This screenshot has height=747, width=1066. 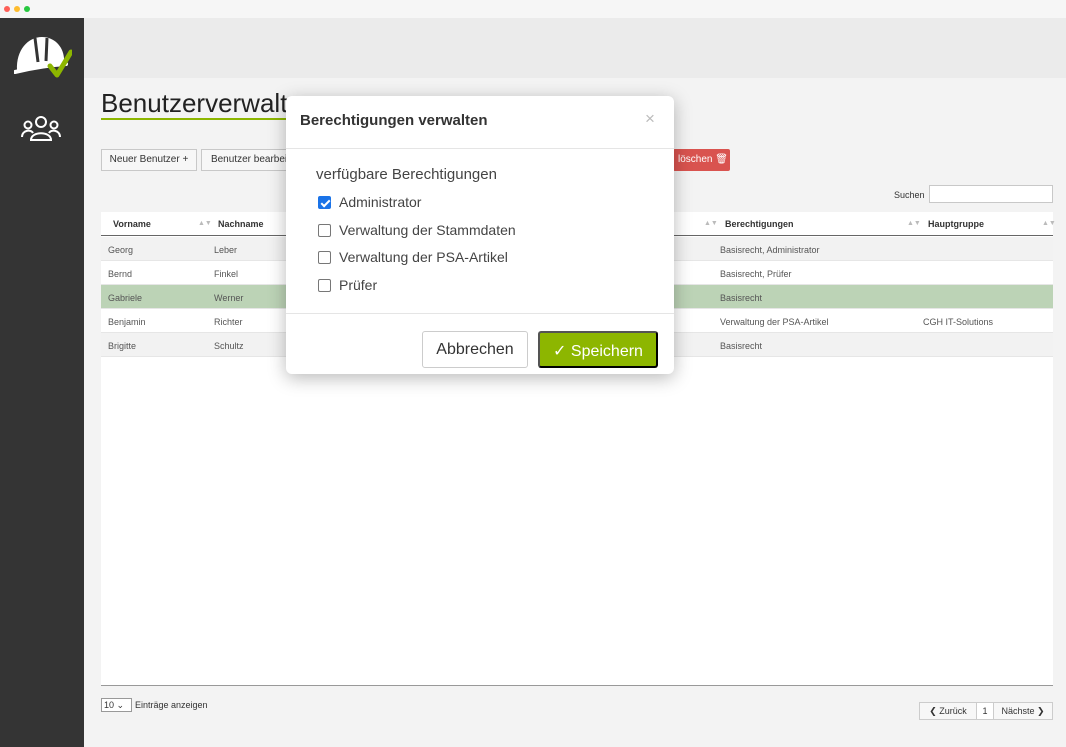 What do you see at coordinates (127, 322) in the screenshot?
I see `cell-vorname: Benjamin` at bounding box center [127, 322].